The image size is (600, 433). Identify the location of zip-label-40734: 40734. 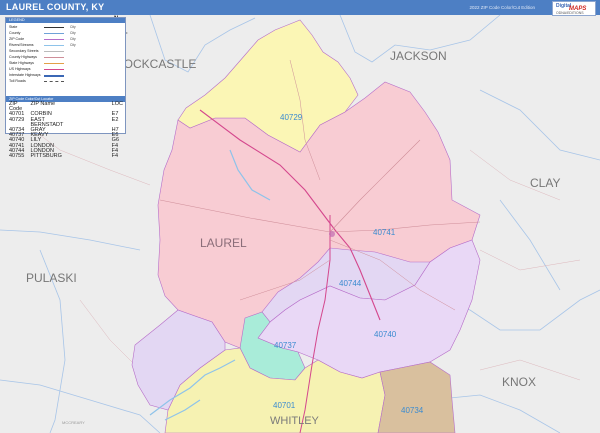
(412, 410).